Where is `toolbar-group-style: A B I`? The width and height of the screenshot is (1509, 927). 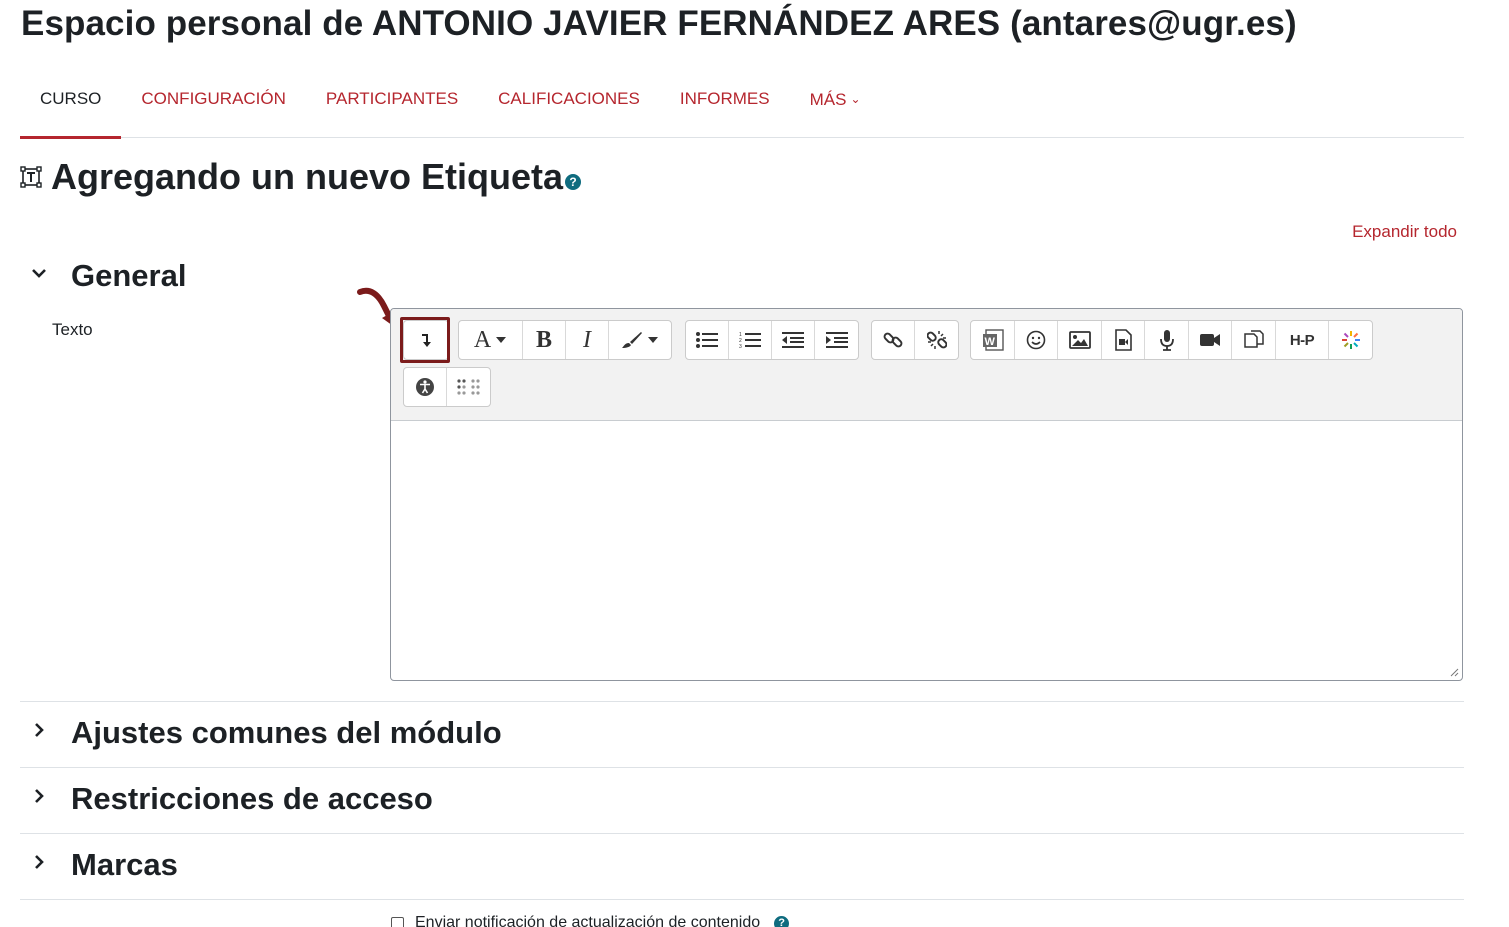 toolbar-group-style: A B I is located at coordinates (565, 340).